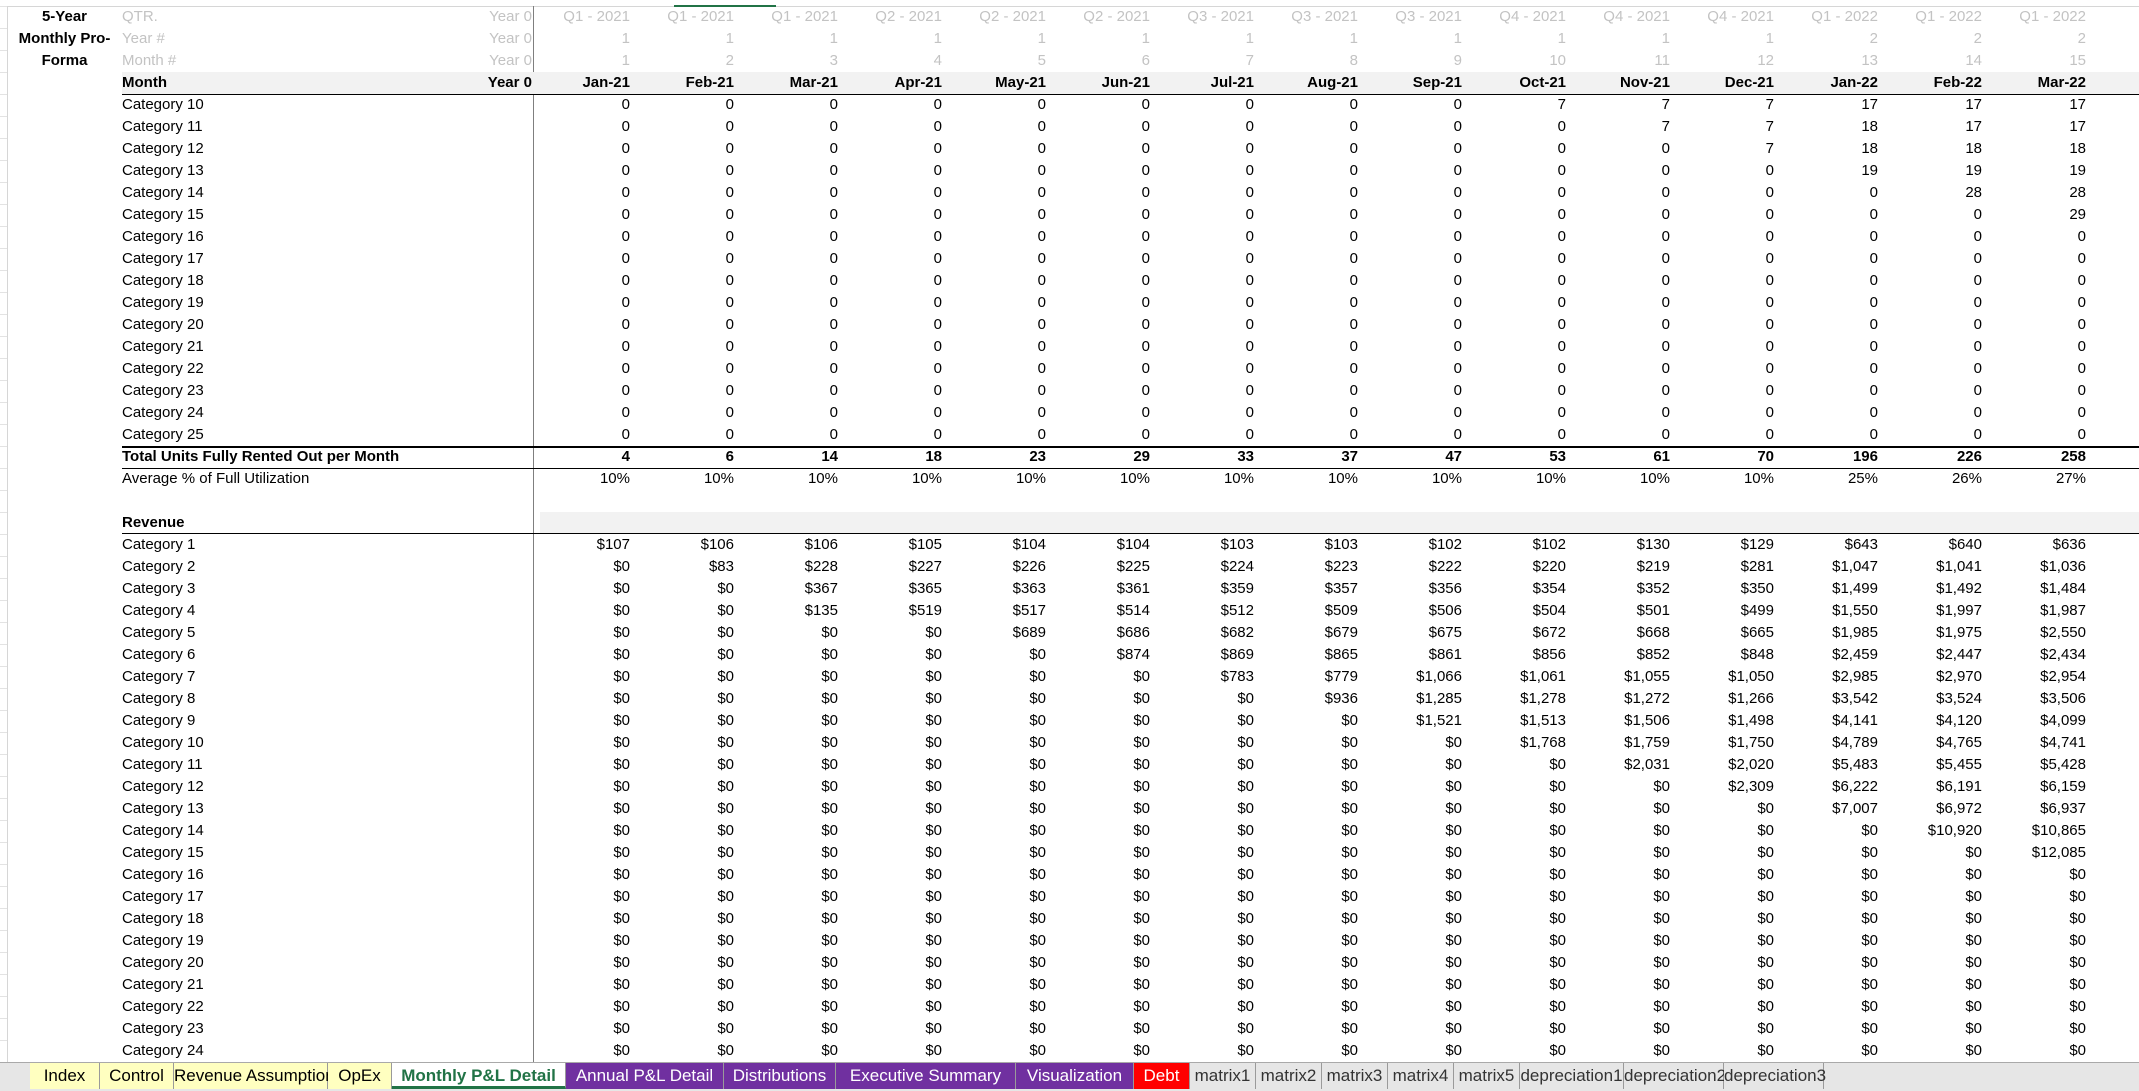 This screenshot has height=1091, width=2139. What do you see at coordinates (1934, 457) in the screenshot?
I see `value-cell: 226` at bounding box center [1934, 457].